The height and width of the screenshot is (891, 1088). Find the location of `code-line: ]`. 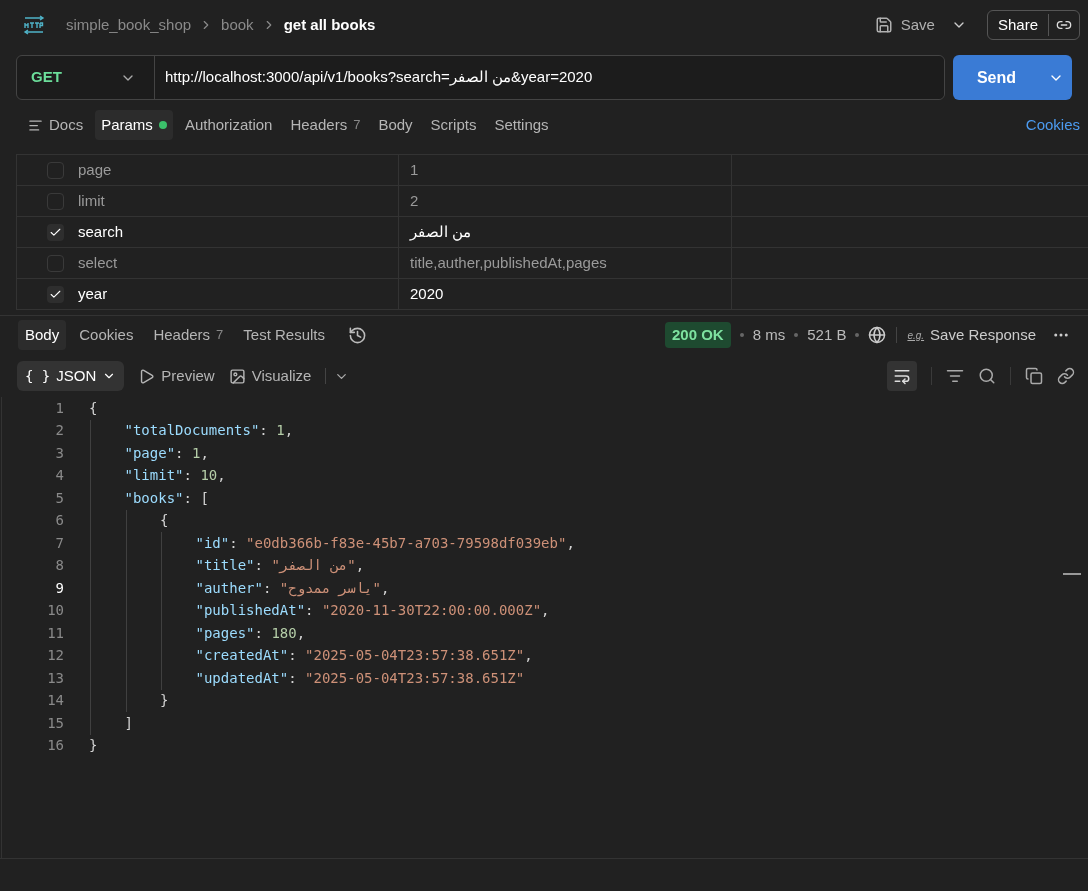

code-line: ] is located at coordinates (128, 723).